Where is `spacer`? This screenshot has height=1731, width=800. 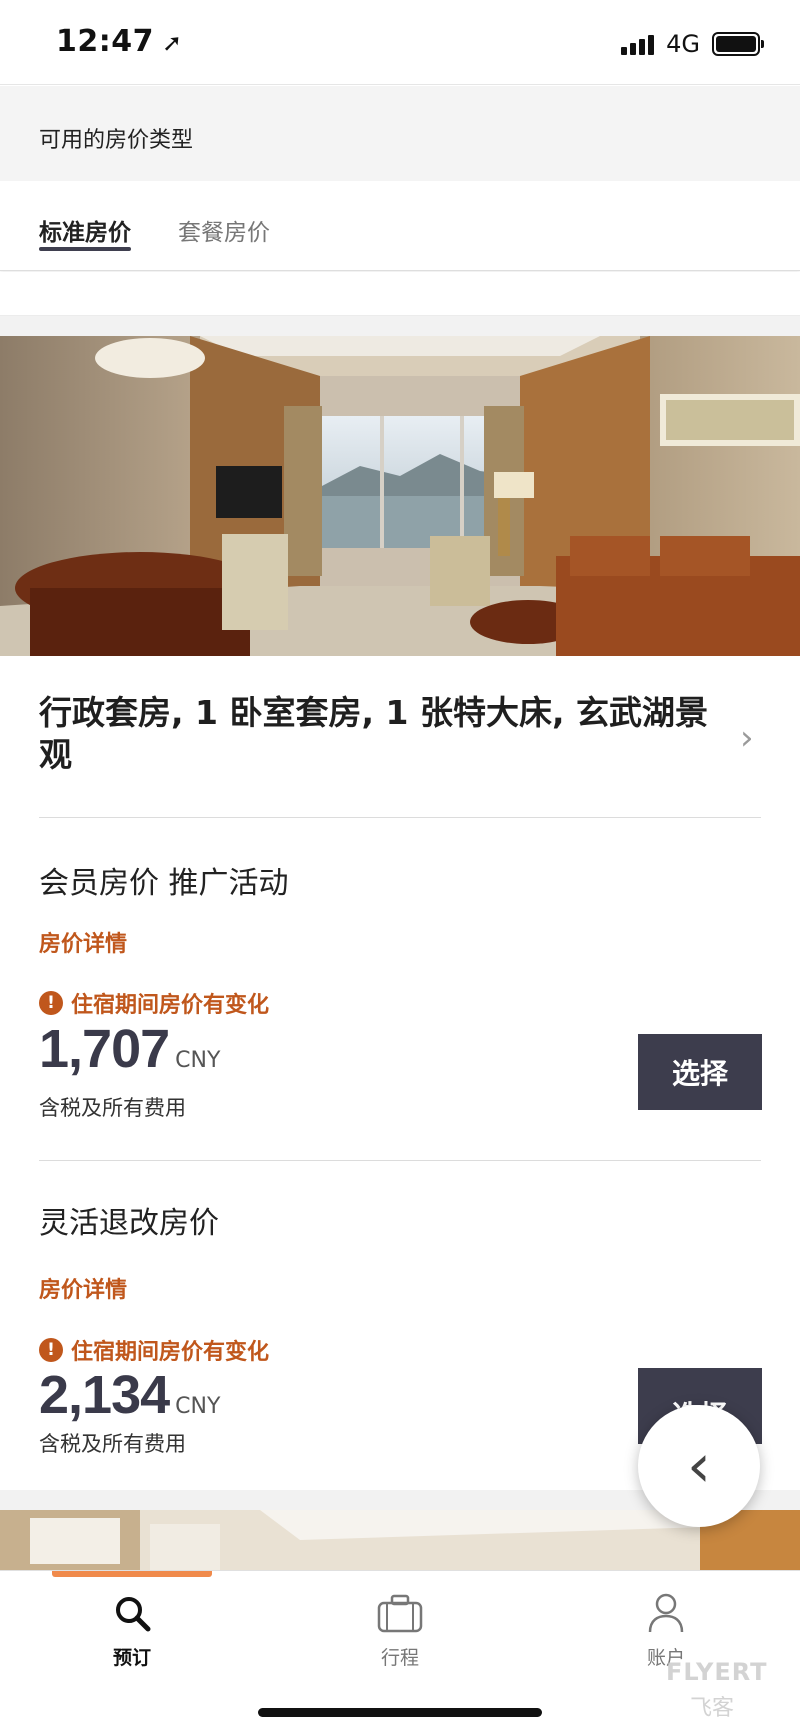 spacer is located at coordinates (400, 294).